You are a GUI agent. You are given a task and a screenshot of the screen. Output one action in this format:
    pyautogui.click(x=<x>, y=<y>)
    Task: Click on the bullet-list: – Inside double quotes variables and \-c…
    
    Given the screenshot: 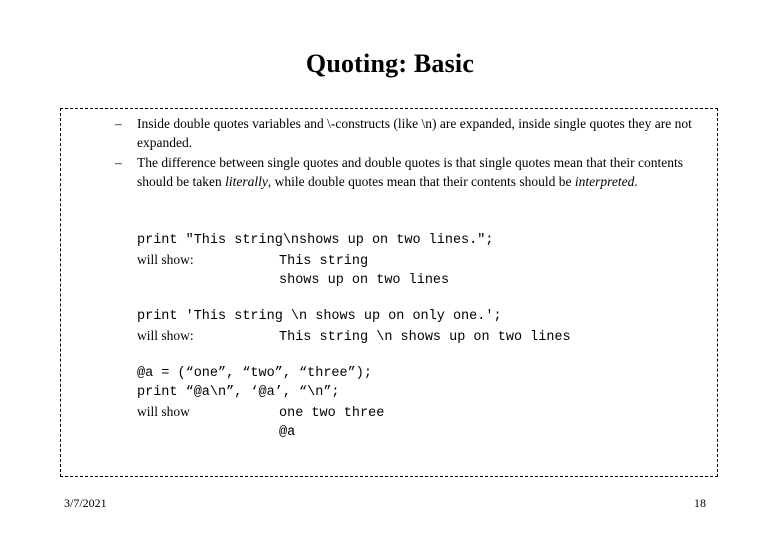 What is the action you would take?
    pyautogui.click(x=410, y=153)
    